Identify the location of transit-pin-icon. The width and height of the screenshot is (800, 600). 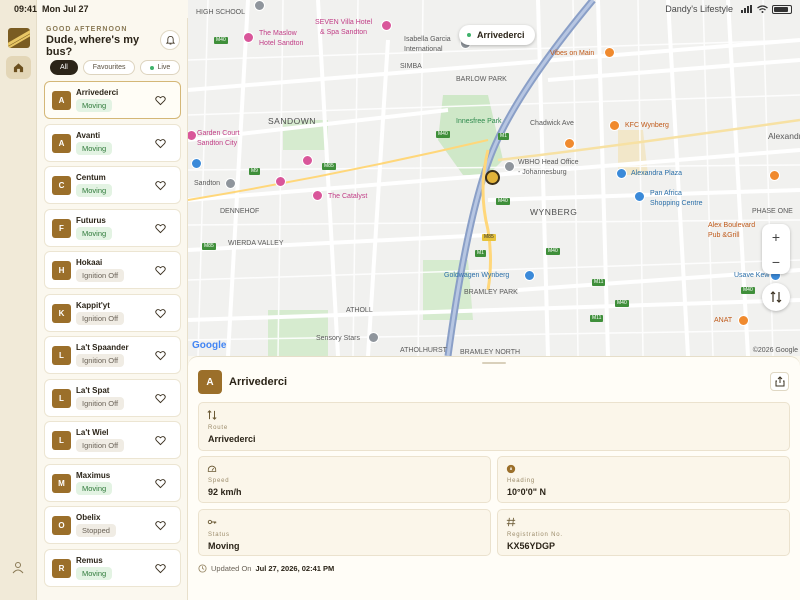
(196, 163).